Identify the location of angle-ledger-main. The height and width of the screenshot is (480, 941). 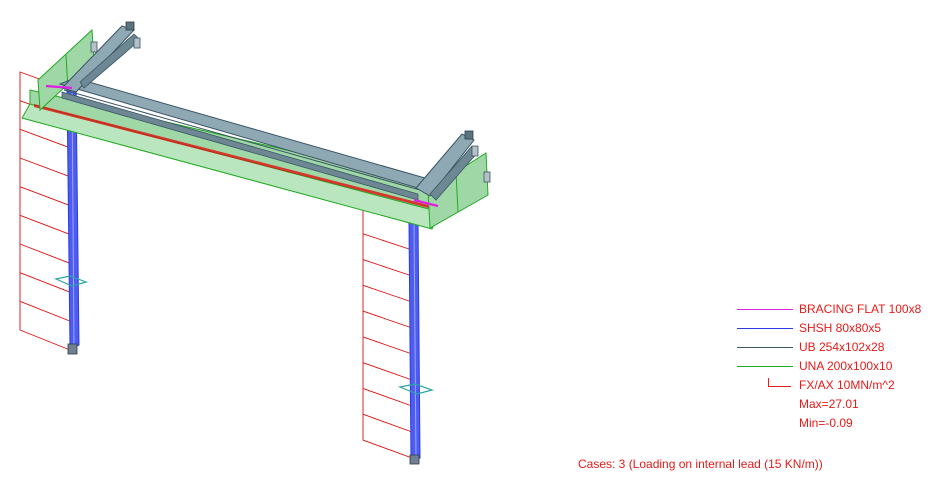
(231, 159).